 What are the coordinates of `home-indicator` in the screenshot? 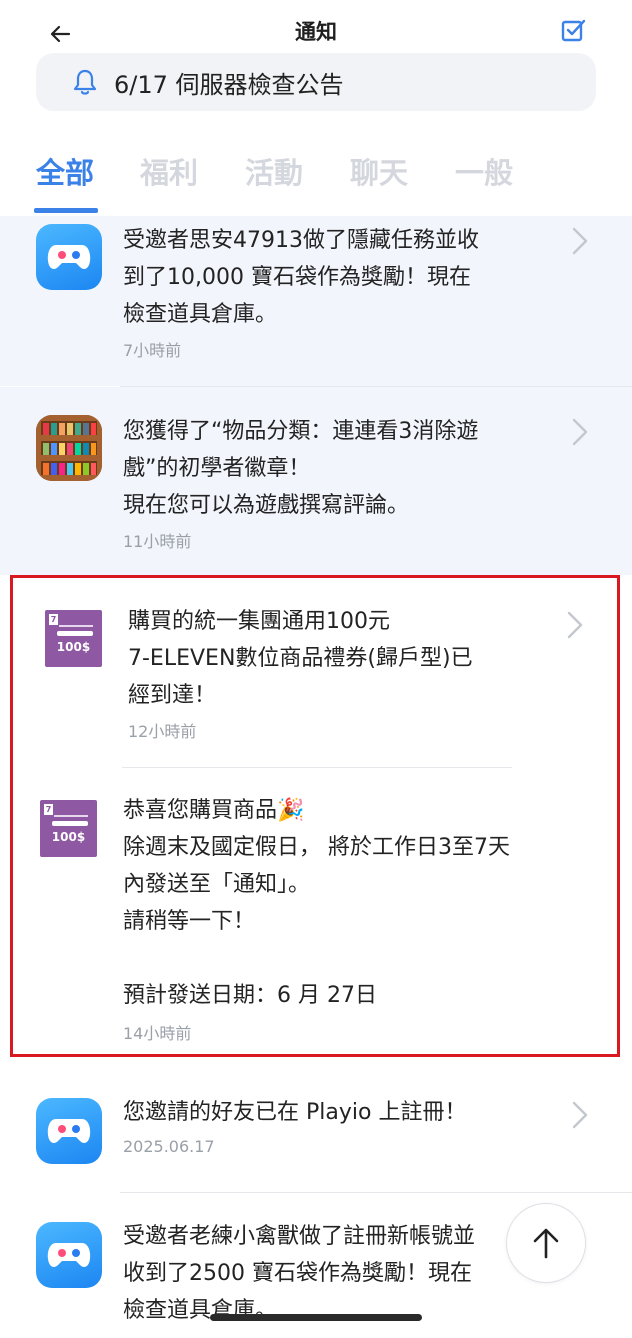 It's located at (316, 1317).